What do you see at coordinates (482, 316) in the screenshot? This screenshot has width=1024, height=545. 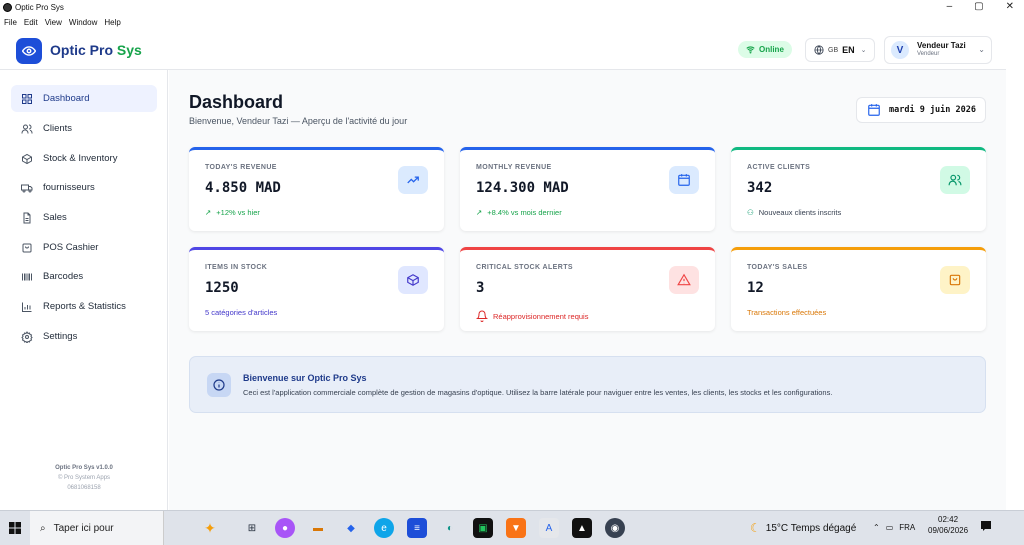 I see `bell-icon` at bounding box center [482, 316].